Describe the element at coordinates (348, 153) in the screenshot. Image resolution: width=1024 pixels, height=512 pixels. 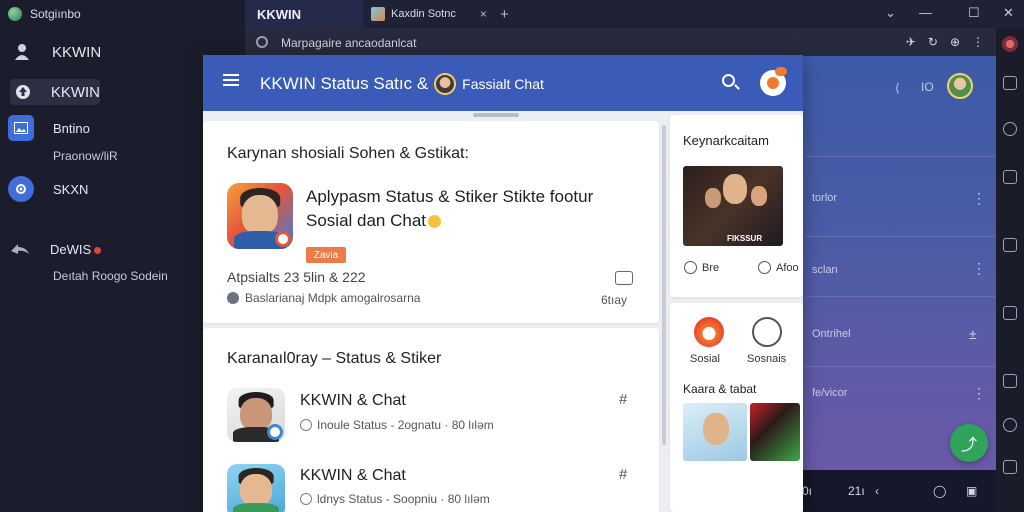
I see `featured-heading: Karynan shosiali Sohen & Gstikat:` at that location.